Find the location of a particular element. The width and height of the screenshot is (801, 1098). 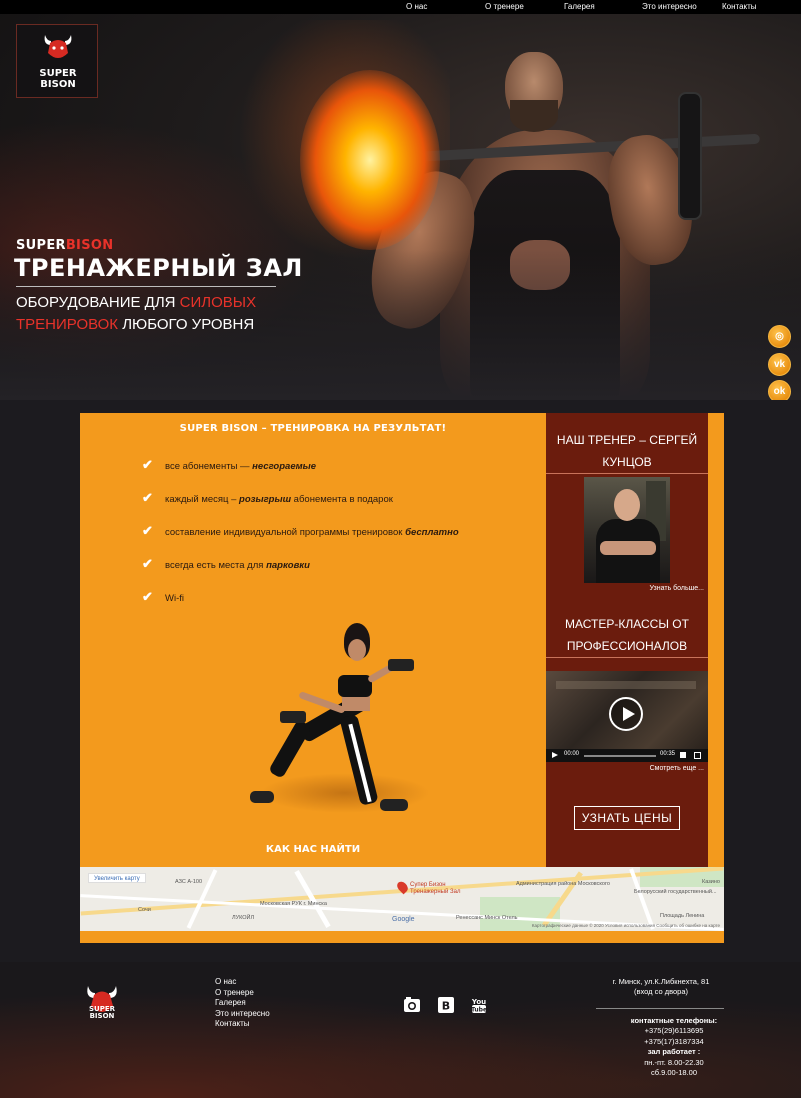

svg-text: Tube is located at coordinates (479, 1010).